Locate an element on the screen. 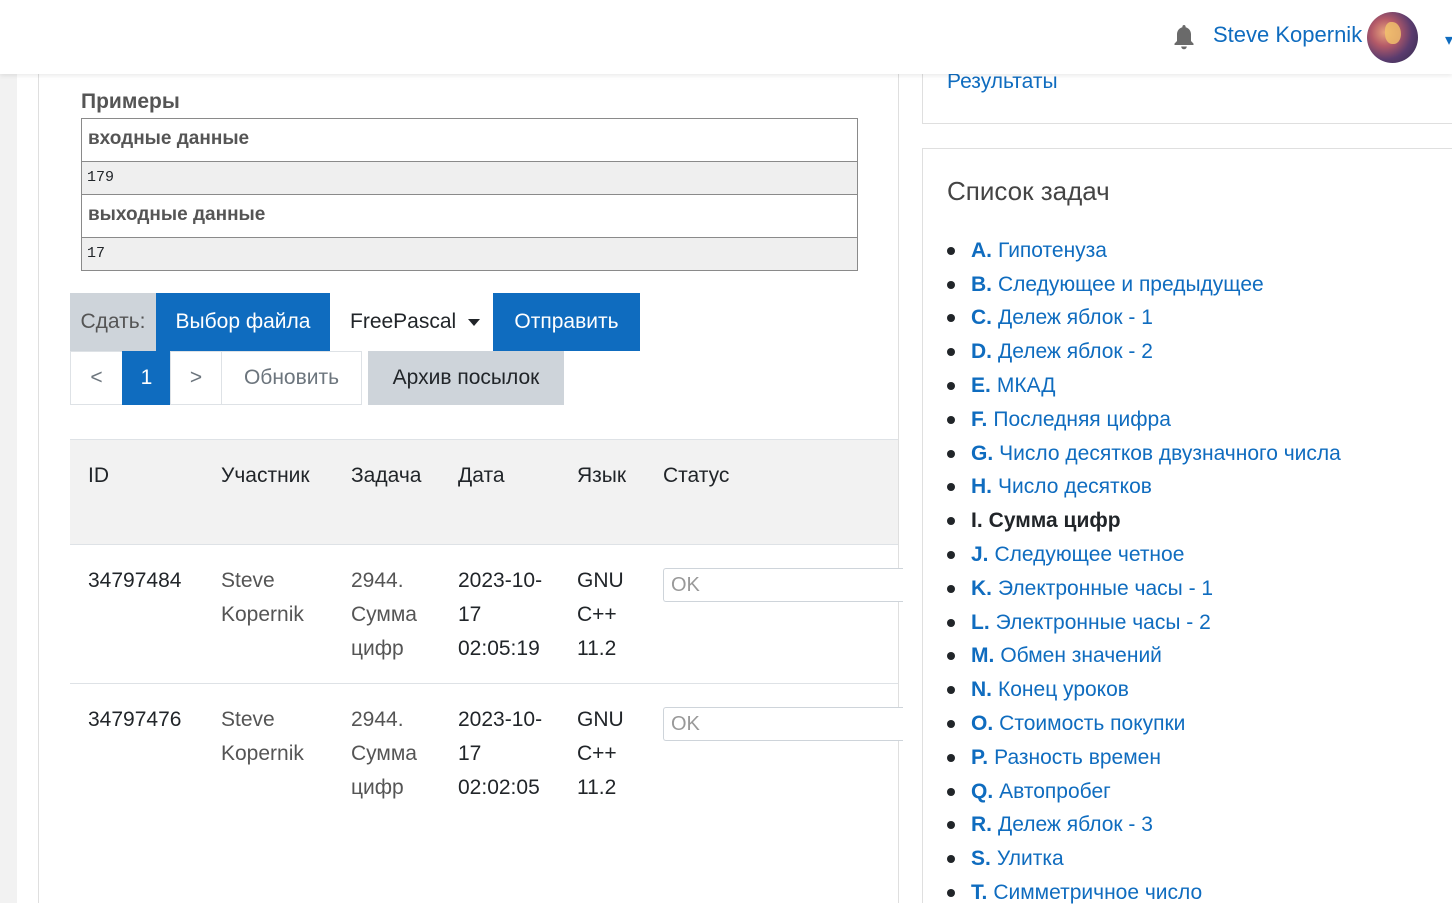  task-list-item: N. Конец уроков is located at coordinates (1144, 690).